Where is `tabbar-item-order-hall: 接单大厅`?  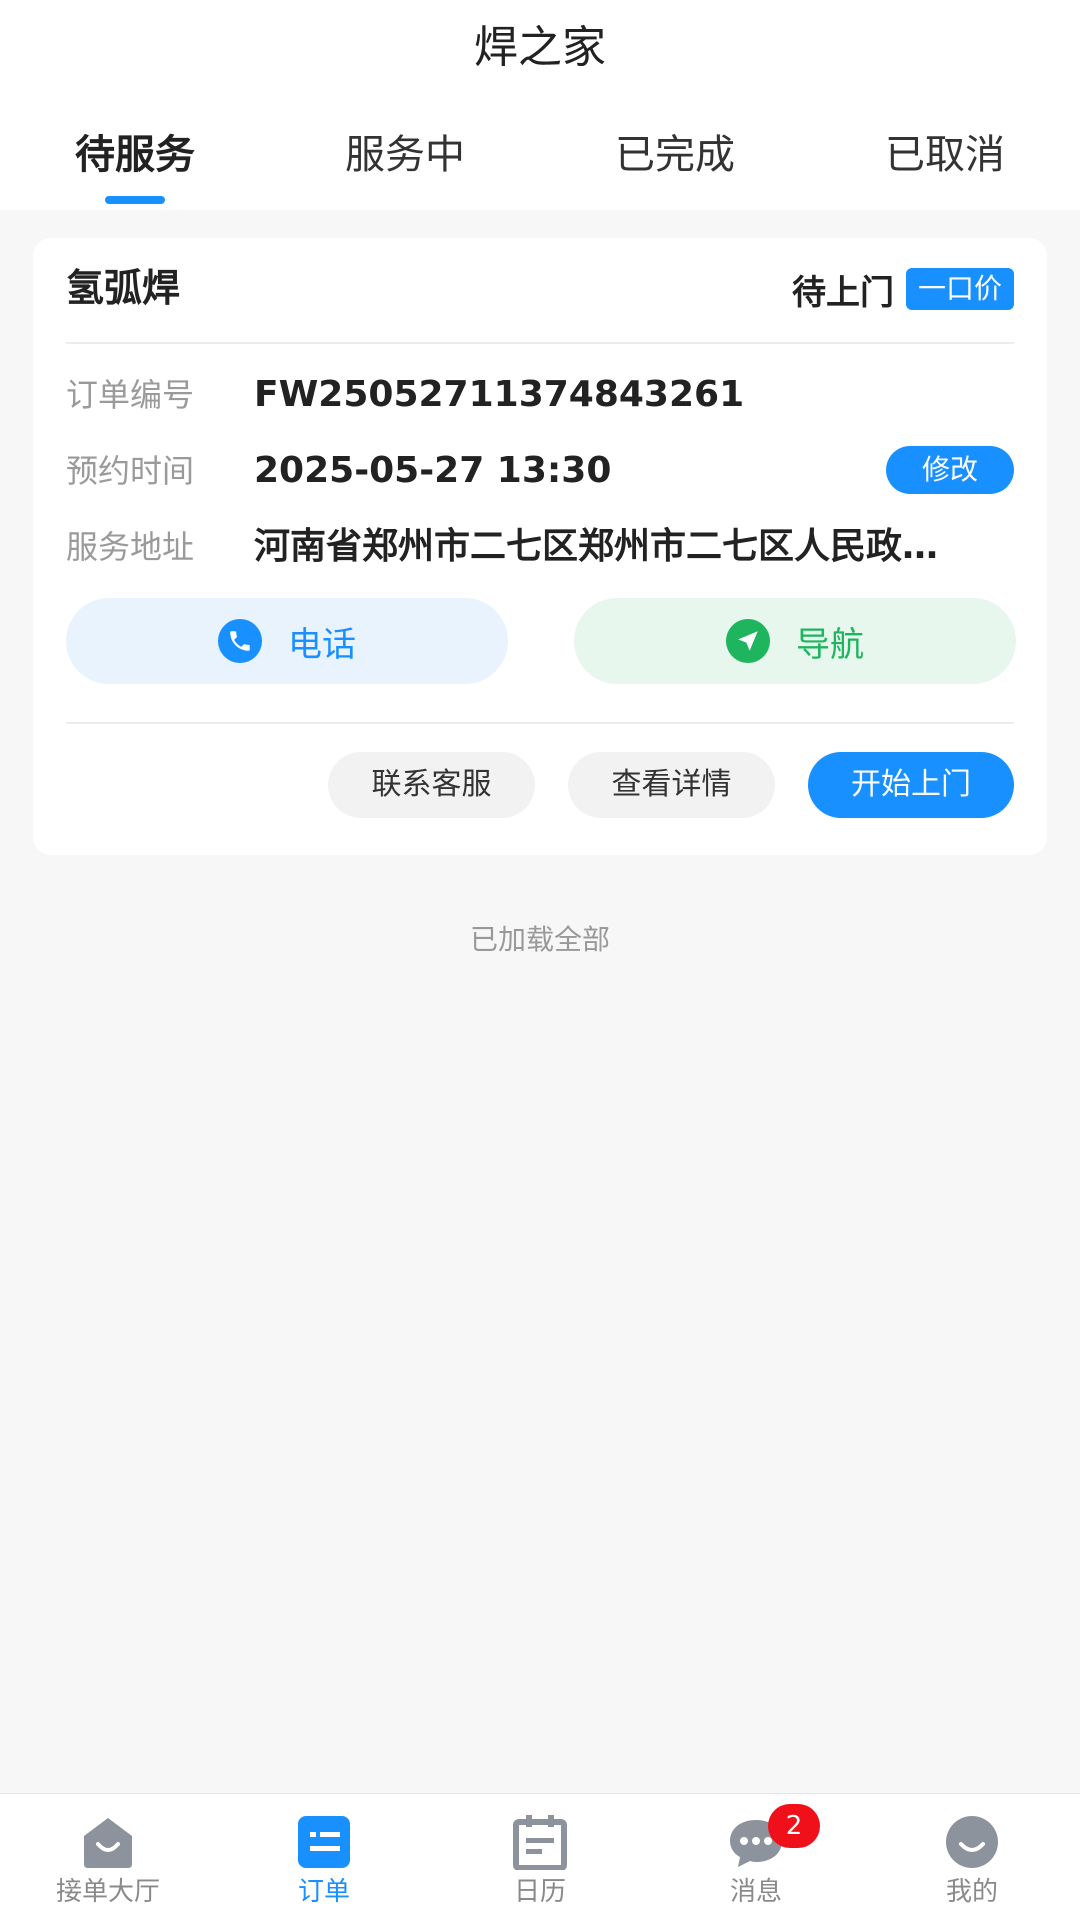 tabbar-item-order-hall: 接单大厅 is located at coordinates (108, 1857).